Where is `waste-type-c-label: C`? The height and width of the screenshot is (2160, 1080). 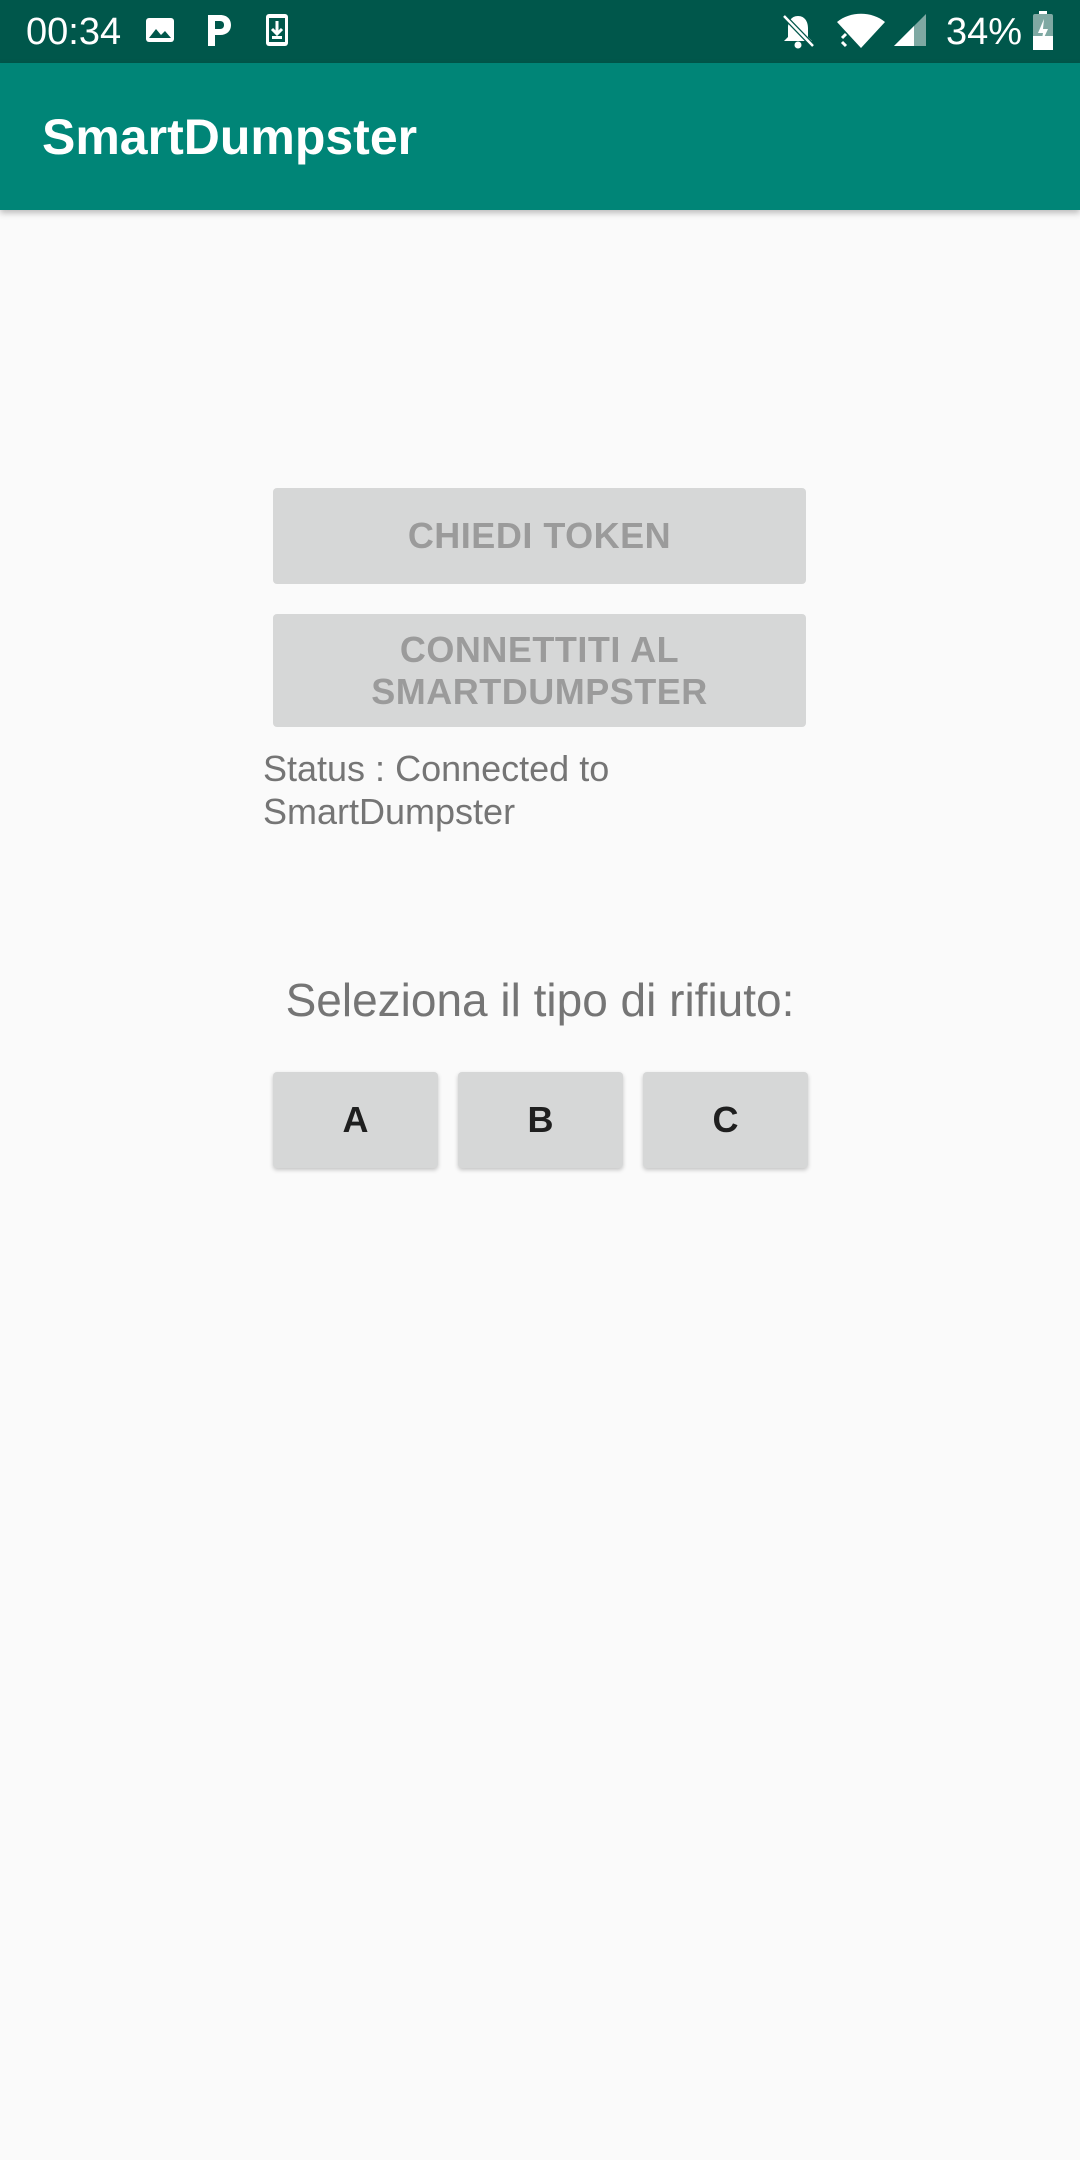
waste-type-c-label: C is located at coordinates (725, 1119).